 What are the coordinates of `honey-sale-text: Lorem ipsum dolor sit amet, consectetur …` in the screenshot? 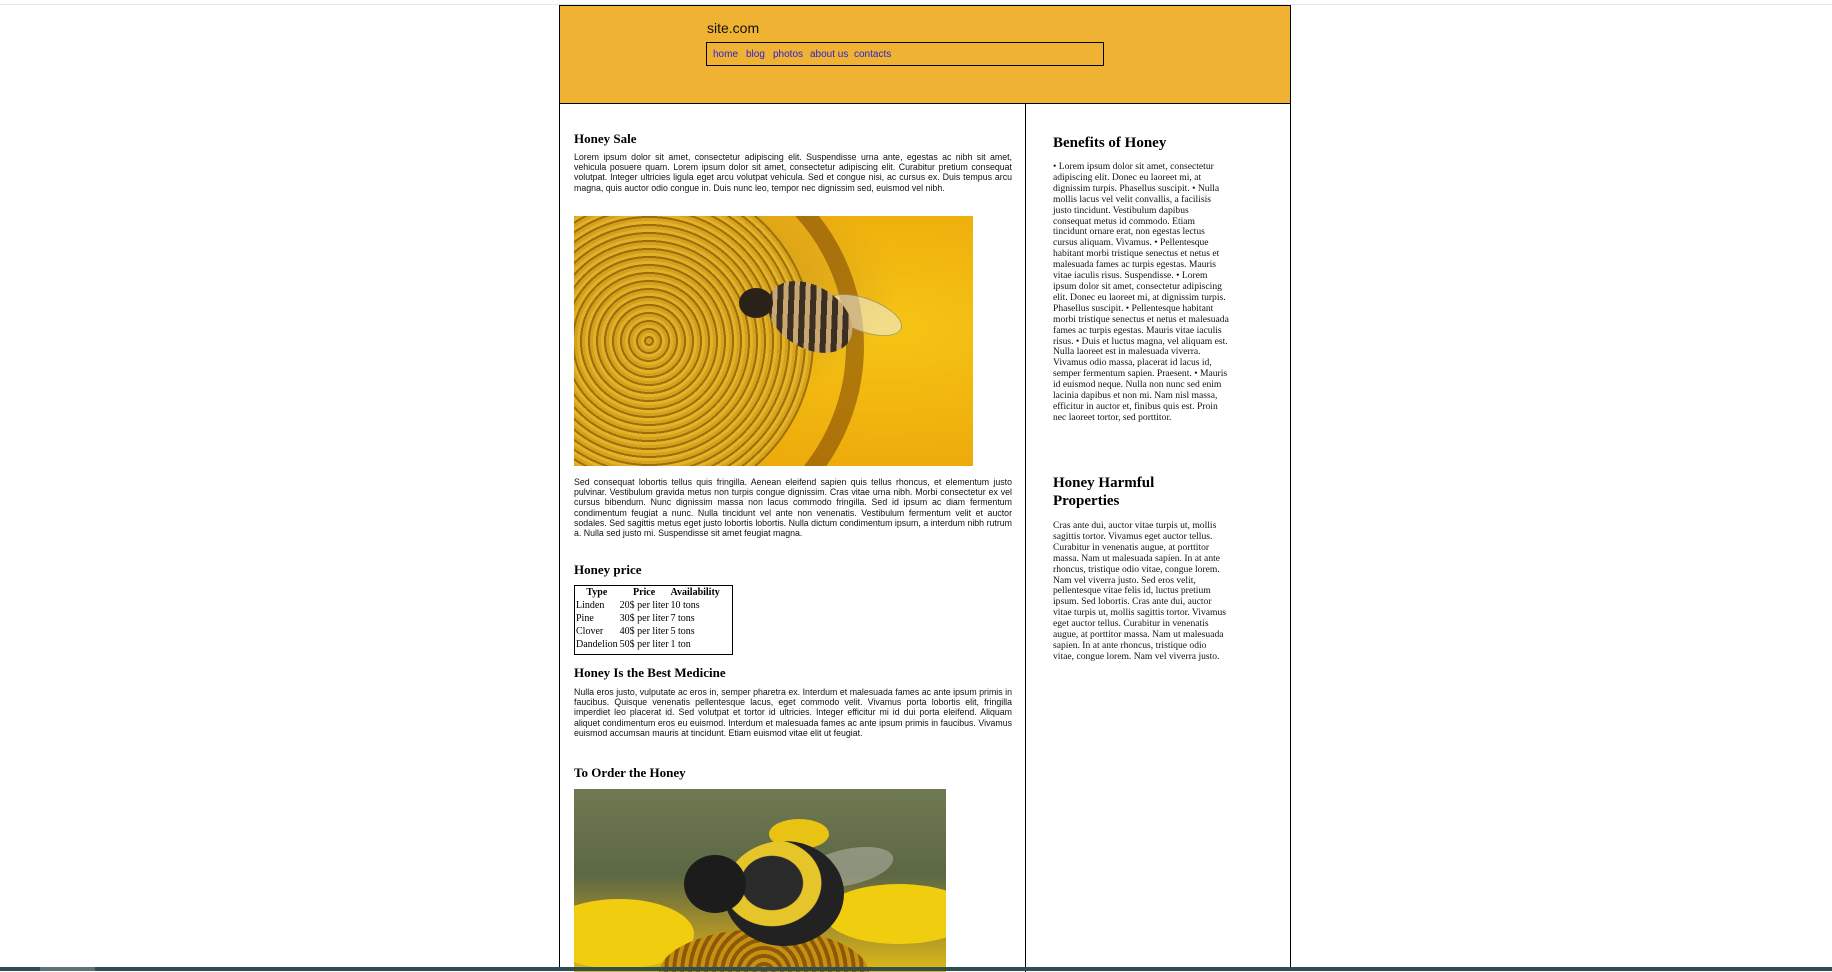 It's located at (793, 172).